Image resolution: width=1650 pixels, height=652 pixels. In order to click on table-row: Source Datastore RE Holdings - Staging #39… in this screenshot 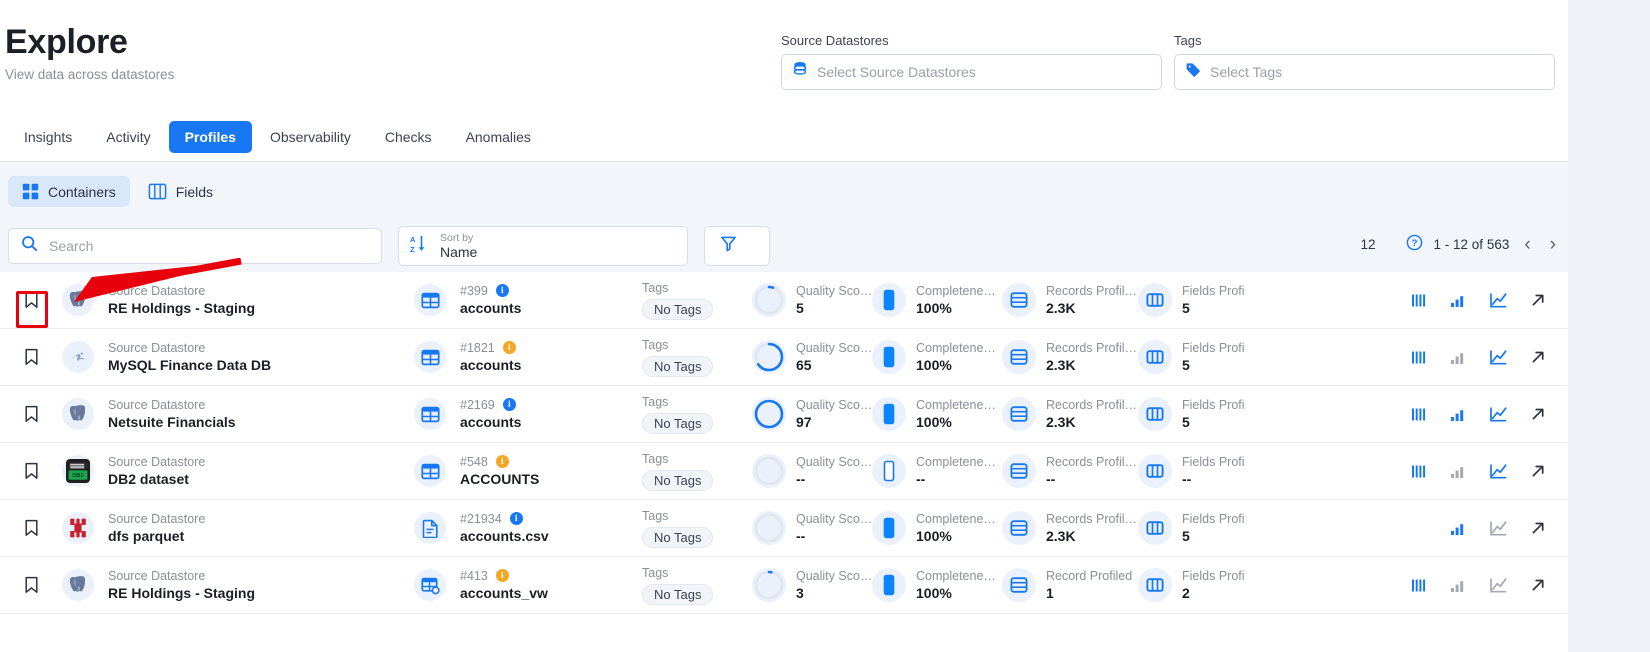, I will do `click(784, 300)`.